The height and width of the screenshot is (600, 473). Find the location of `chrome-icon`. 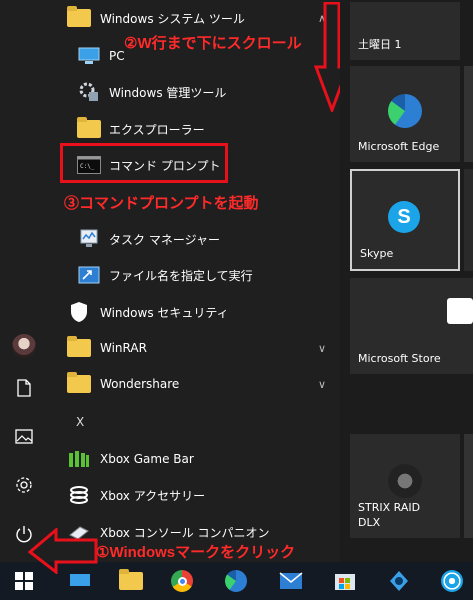

chrome-icon is located at coordinates (182, 581).